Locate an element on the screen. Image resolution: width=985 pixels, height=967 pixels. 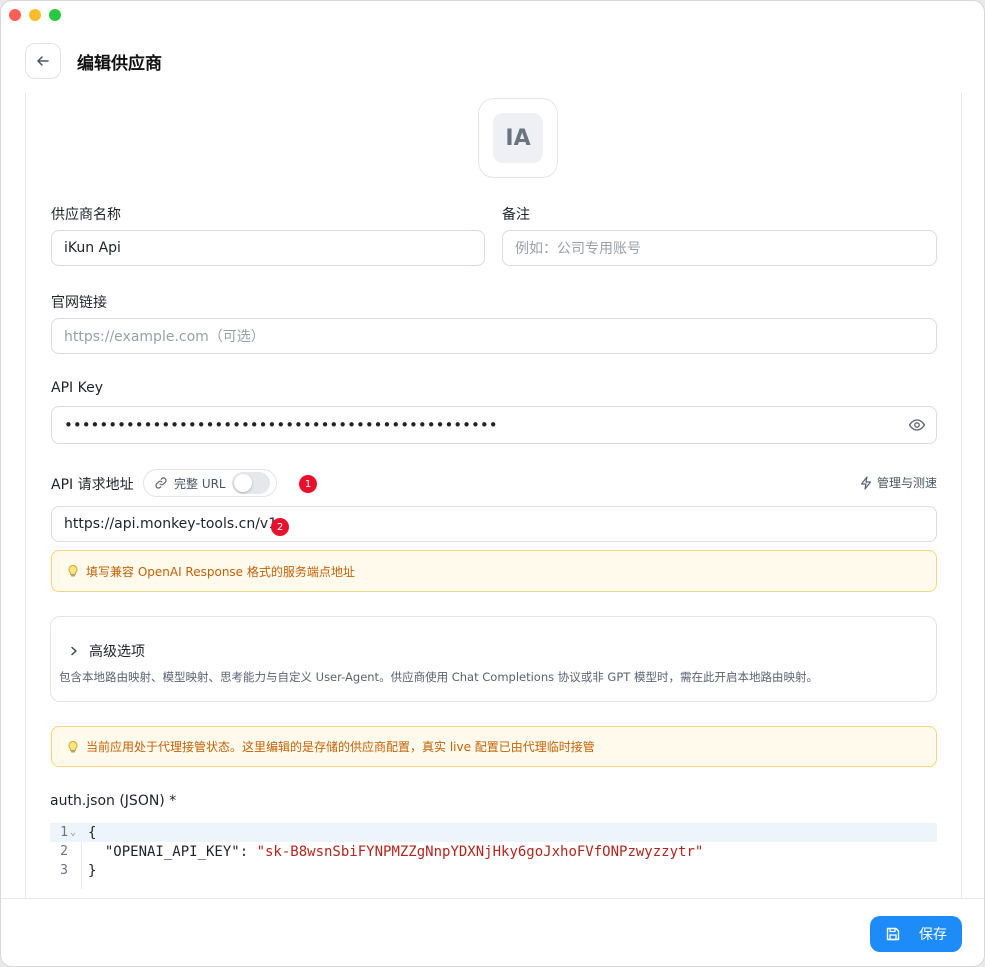
code-text: { is located at coordinates (92, 832).